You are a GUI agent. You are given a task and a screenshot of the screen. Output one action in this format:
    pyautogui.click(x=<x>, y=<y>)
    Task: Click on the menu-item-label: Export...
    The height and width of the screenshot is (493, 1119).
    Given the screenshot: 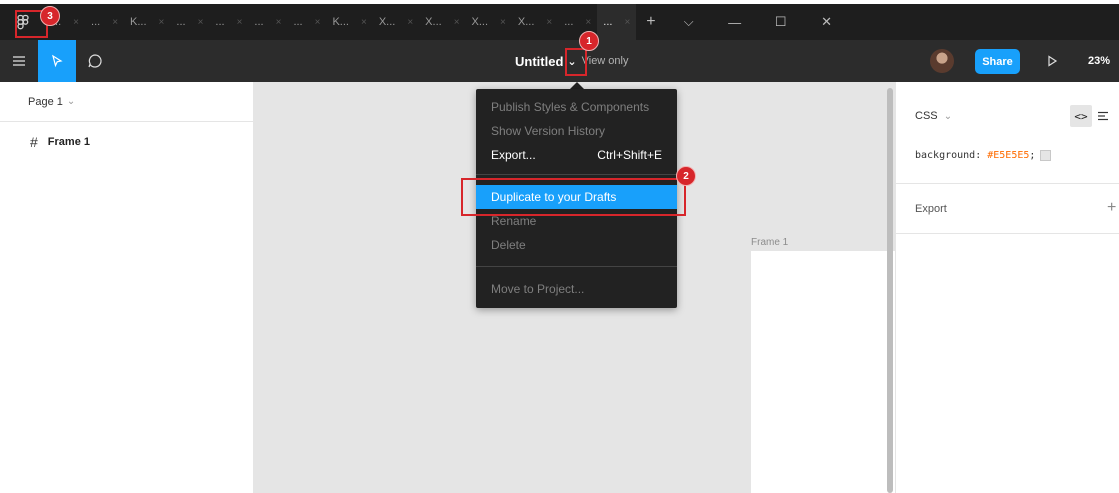 What is the action you would take?
    pyautogui.click(x=513, y=155)
    